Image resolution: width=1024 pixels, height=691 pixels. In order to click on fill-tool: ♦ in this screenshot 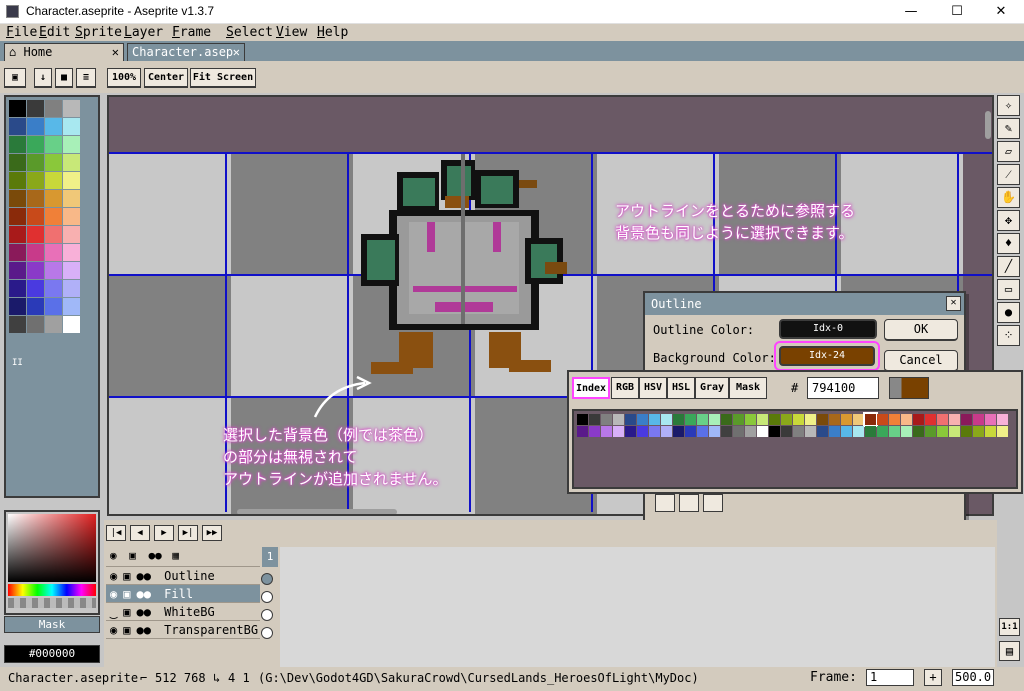, I will do `click(1008, 243)`.